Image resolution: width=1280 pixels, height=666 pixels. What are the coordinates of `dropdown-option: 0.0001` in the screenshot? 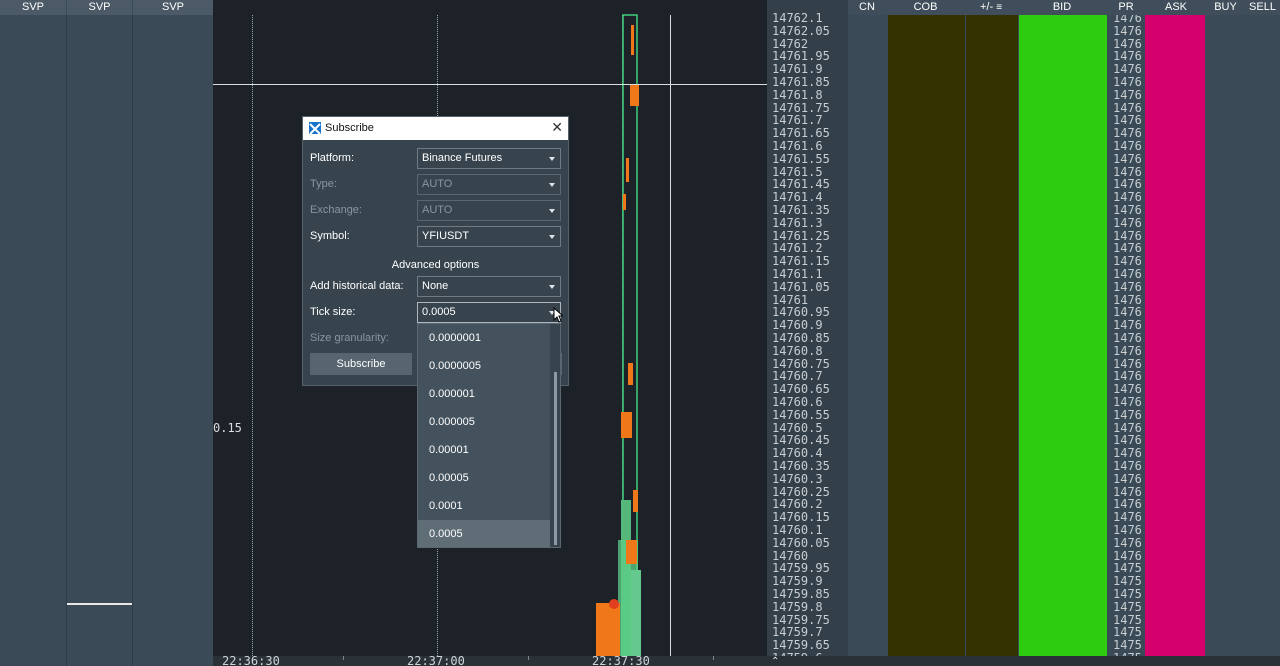 It's located at (484, 506).